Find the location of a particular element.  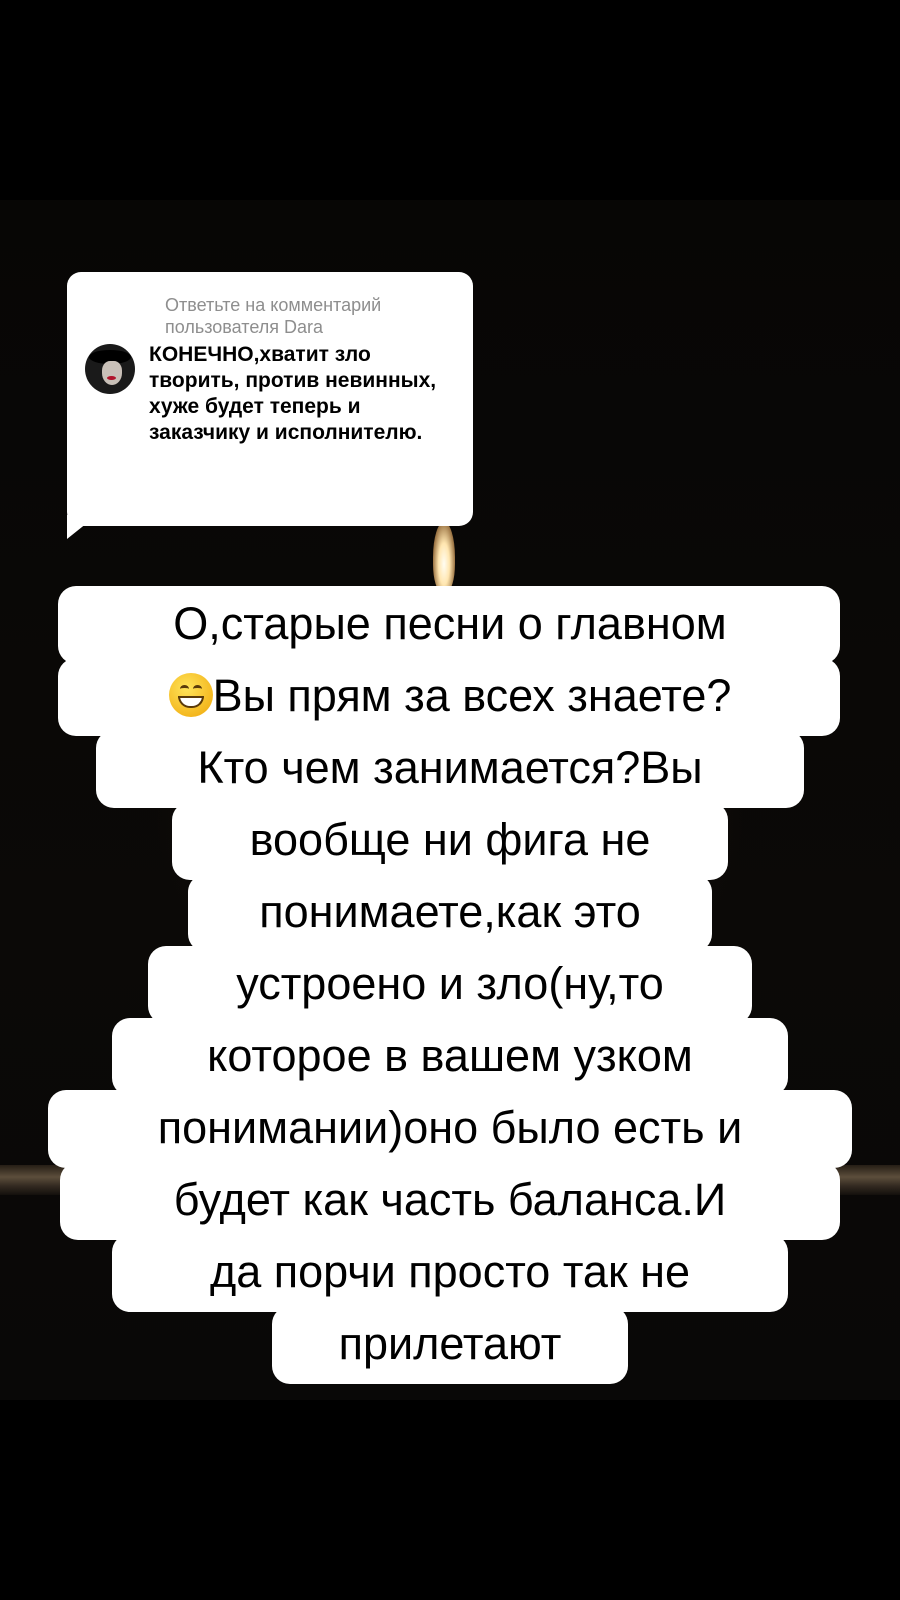

reply-card-tail is located at coordinates (82, 527).